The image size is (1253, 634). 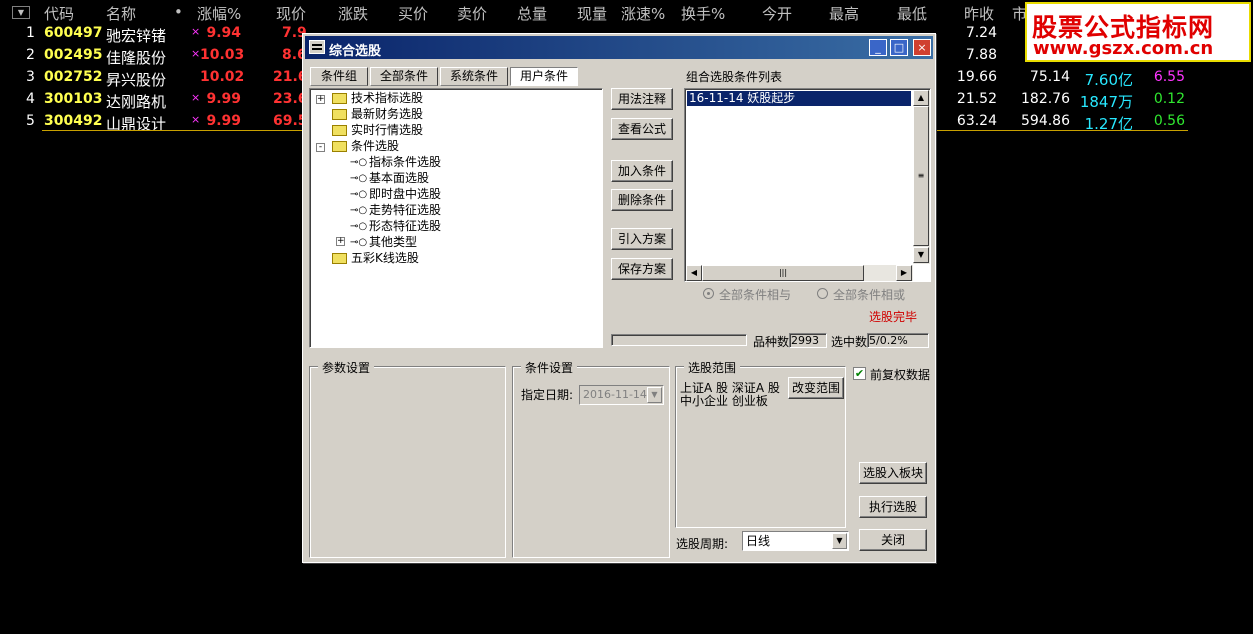 I want to click on col-header-low: 最低, so click(x=912, y=13).